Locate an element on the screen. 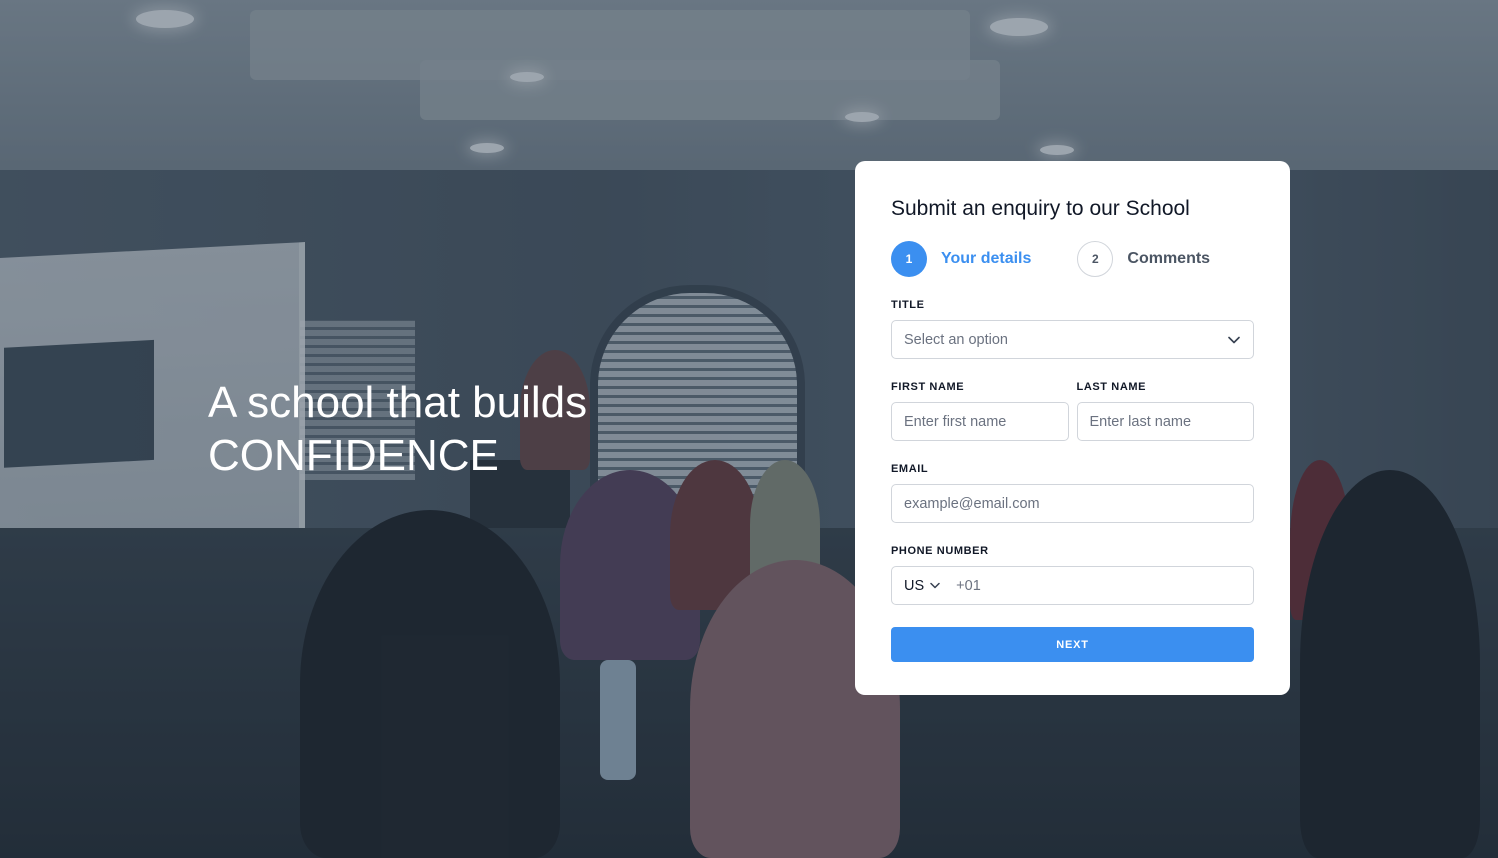 The image size is (1498, 858). phone-input: US +01 is located at coordinates (1072, 585).